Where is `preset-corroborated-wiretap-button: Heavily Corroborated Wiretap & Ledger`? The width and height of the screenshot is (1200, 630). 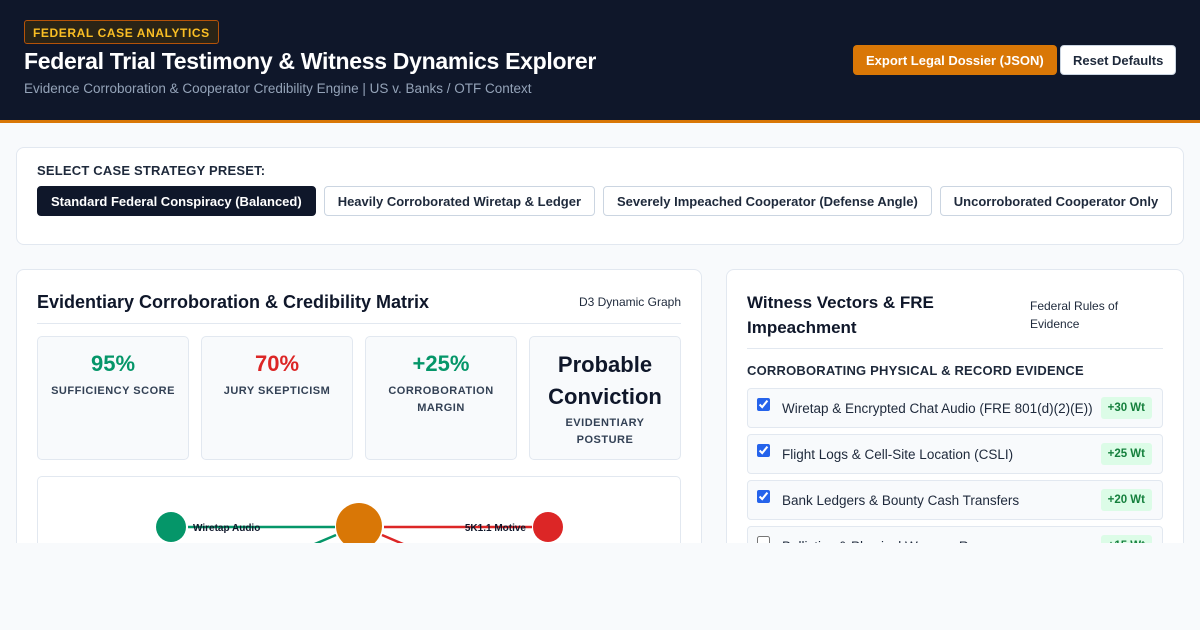
preset-corroborated-wiretap-button: Heavily Corroborated Wiretap & Ledger is located at coordinates (459, 201).